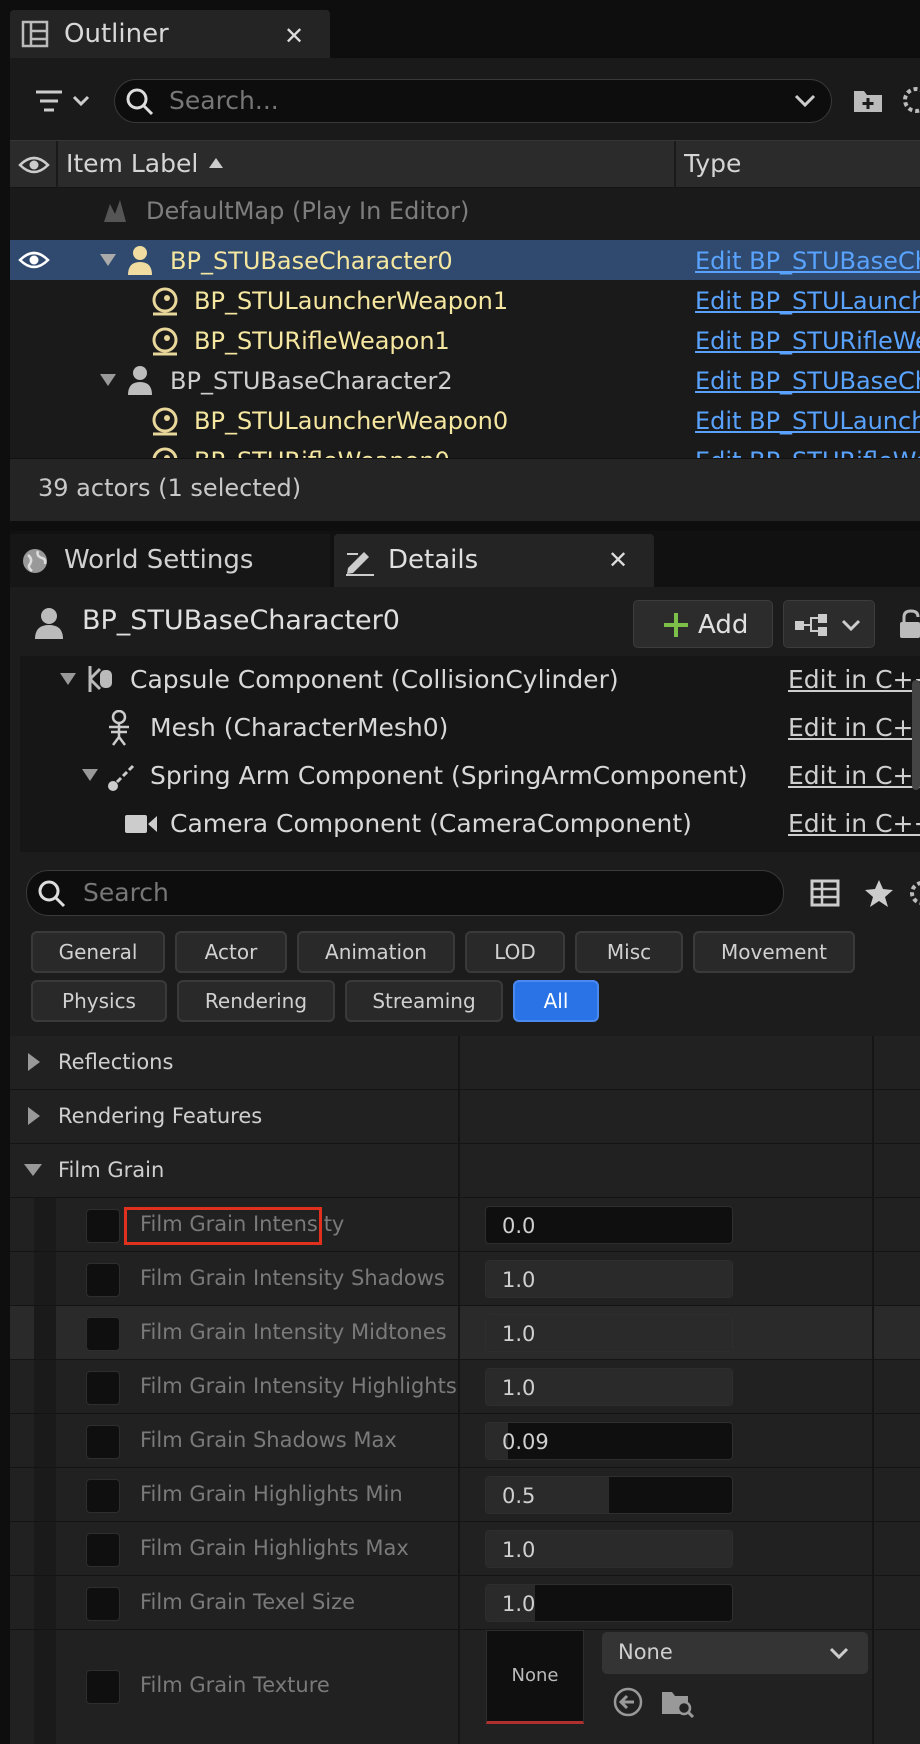 Image resolution: width=920 pixels, height=1744 pixels. I want to click on details-search-input: Search, so click(405, 893).